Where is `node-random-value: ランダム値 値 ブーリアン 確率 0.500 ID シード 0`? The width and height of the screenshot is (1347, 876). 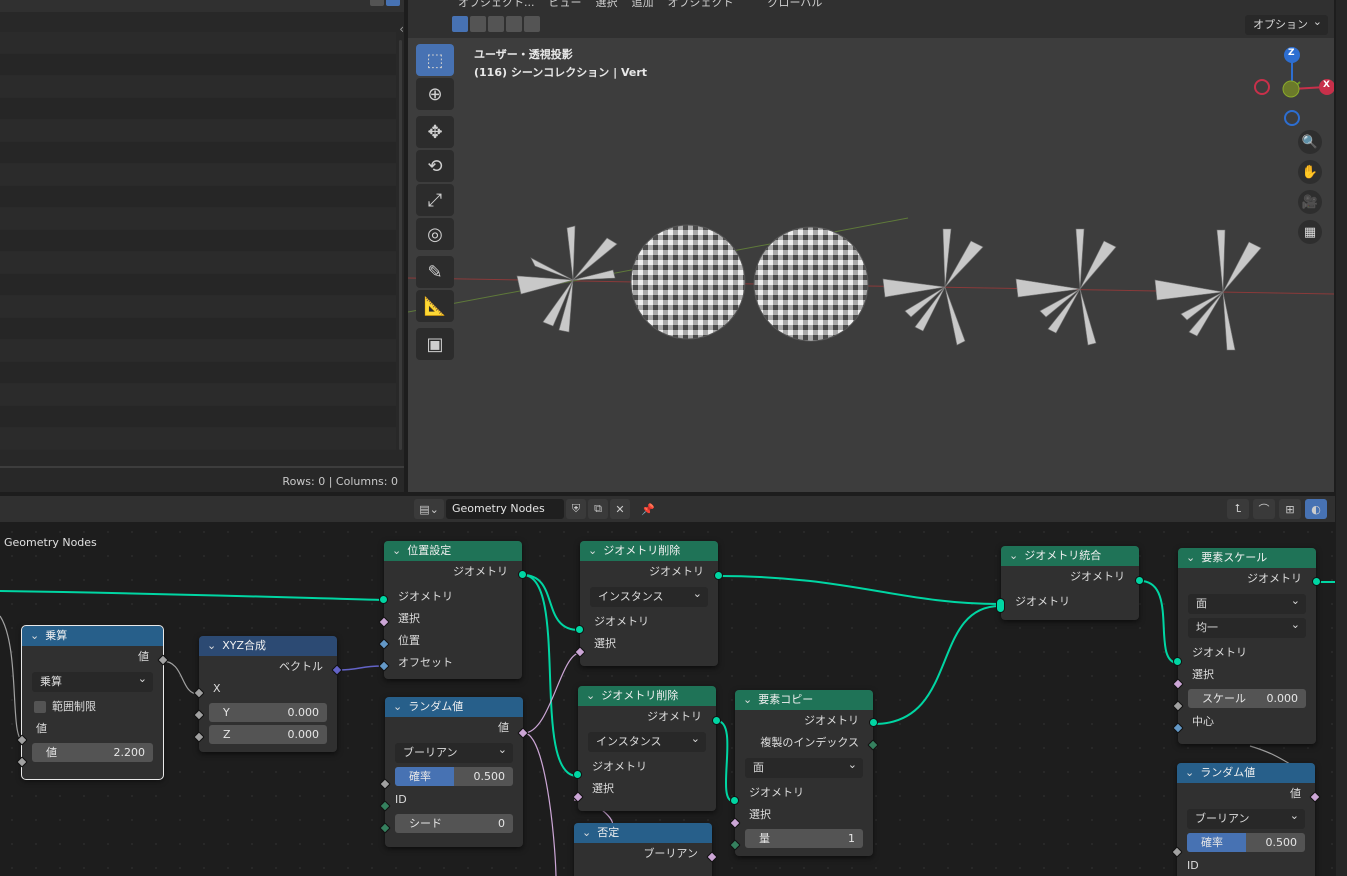
node-random-value: ランダム値 値 ブーリアン 確率 0.500 ID シード 0 is located at coordinates (454, 772).